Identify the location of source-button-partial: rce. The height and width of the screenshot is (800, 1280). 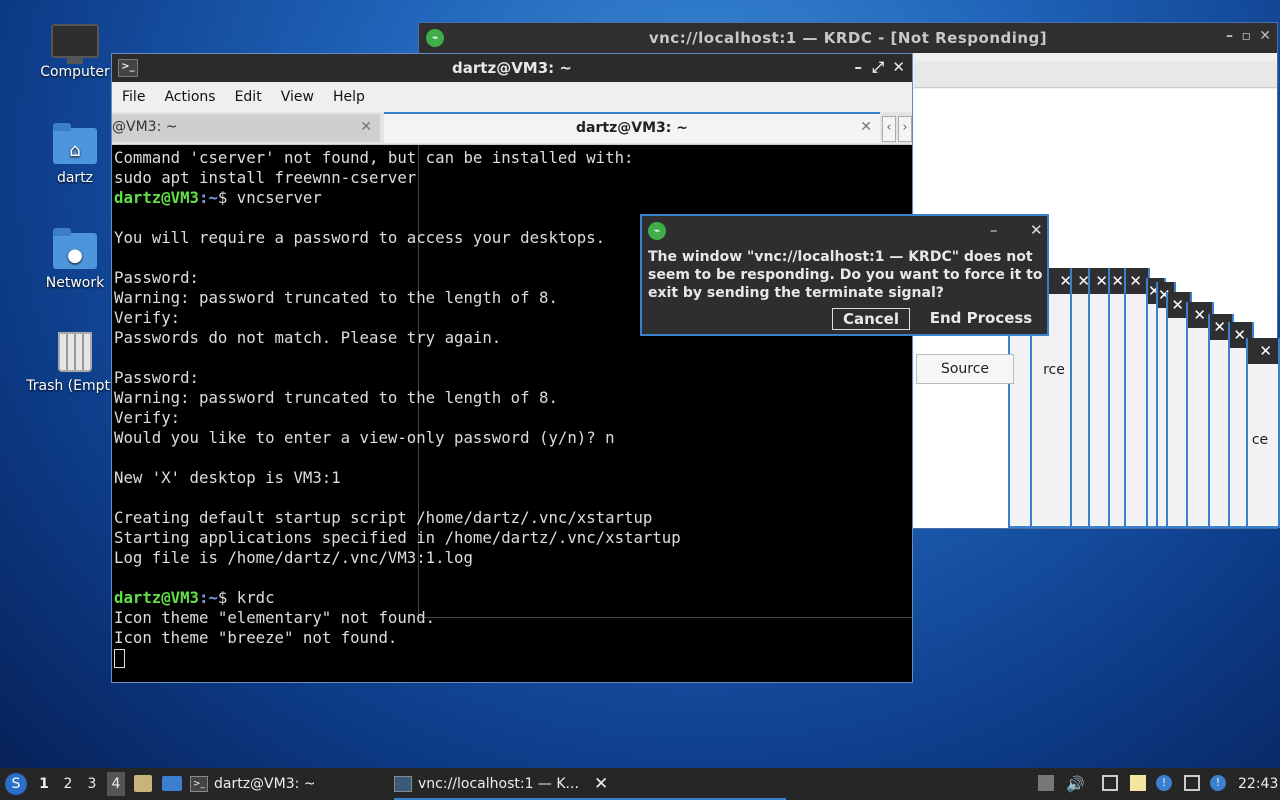
(1054, 370).